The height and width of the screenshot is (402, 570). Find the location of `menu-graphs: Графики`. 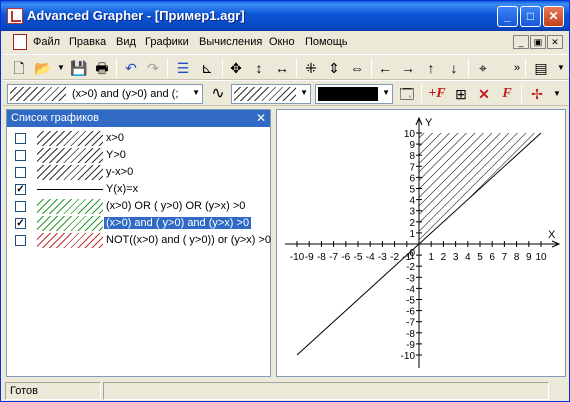

menu-graphs: Графики is located at coordinates (167, 42).